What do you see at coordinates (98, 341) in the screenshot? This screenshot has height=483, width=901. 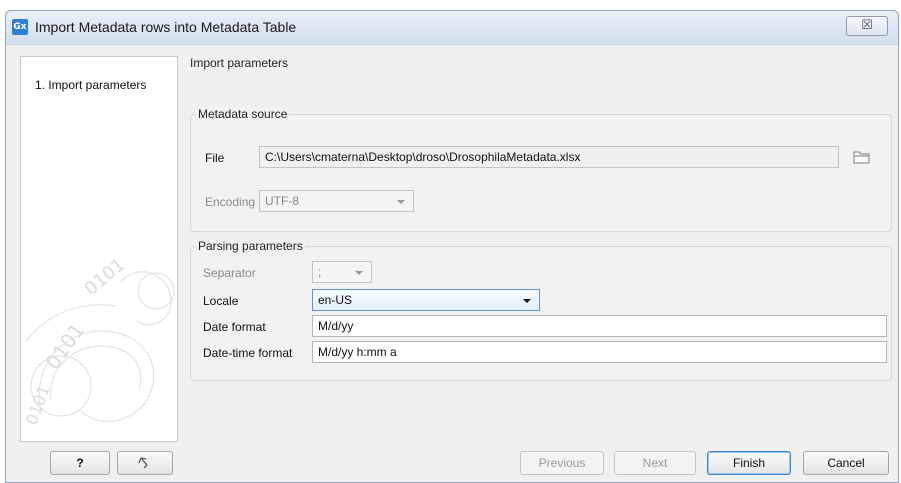 I see `watermark-logo: 0101 0101 0101` at bounding box center [98, 341].